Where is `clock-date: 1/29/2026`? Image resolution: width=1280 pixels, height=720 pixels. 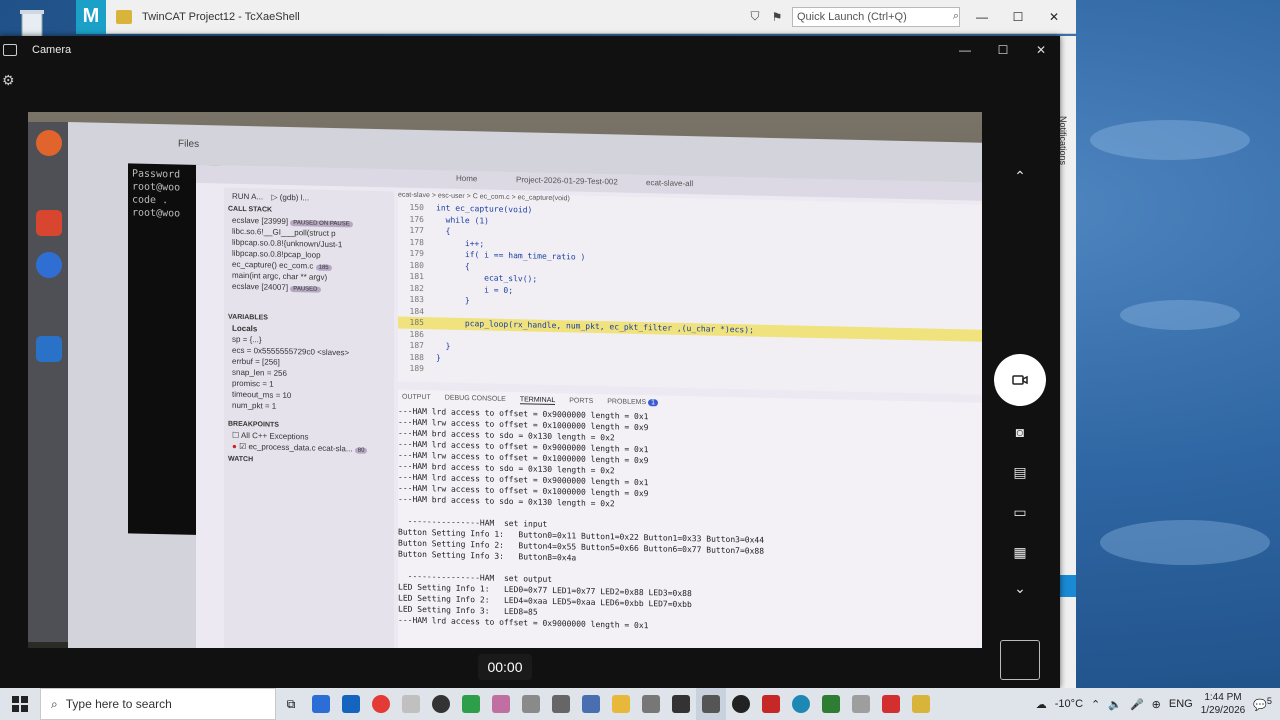 clock-date: 1/29/2026 is located at coordinates (1223, 710).